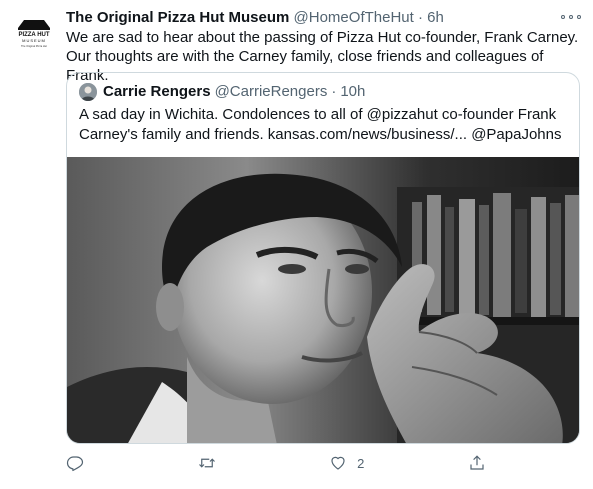  I want to click on logo-line3: The Original Pizza Hut, so click(34, 46).